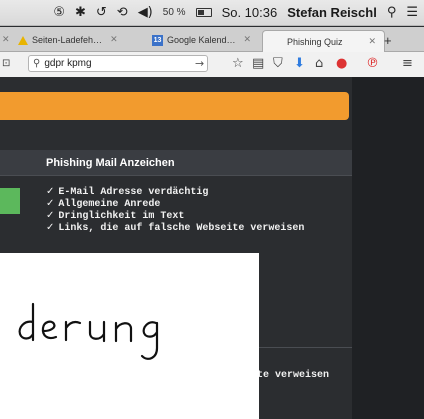 Image resolution: width=424 pixels, height=419 pixels. Describe the element at coordinates (315, 41) in the screenshot. I see `tab-label: Phishing Quiz` at that location.